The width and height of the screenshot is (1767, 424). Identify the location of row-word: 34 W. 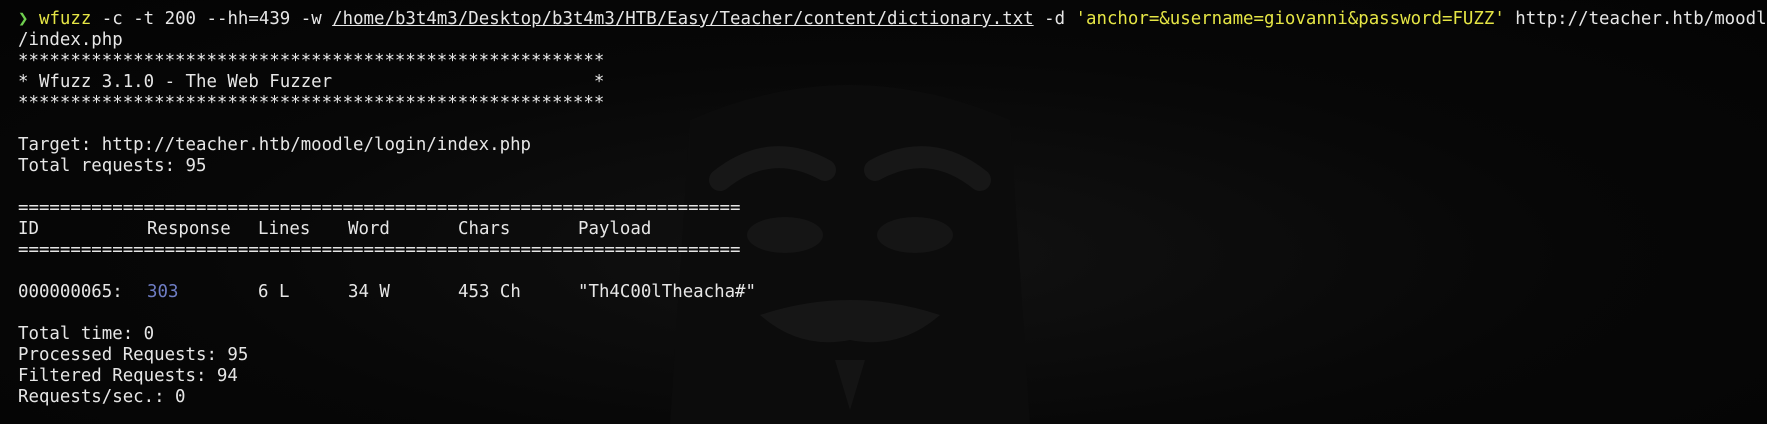
(369, 292).